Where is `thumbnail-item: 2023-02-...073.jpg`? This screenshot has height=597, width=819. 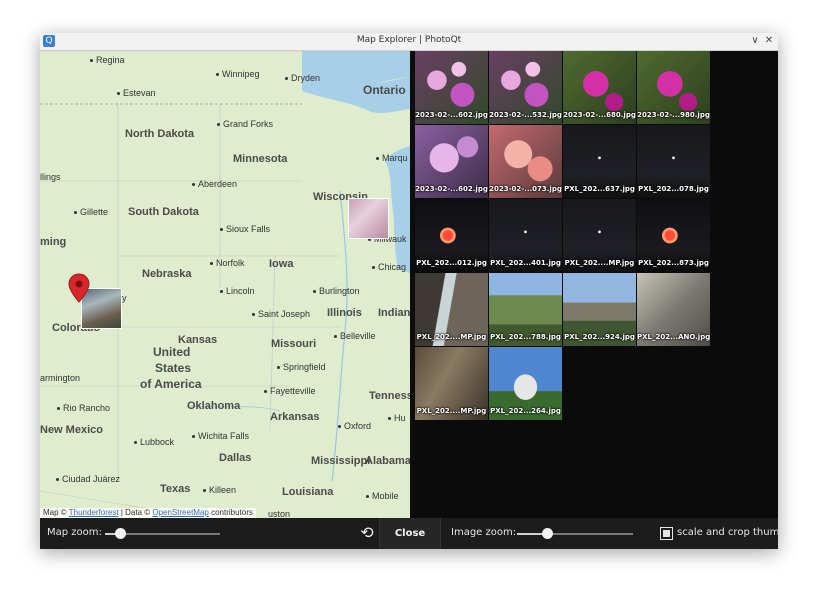
thumbnail-item: 2023-02-...073.jpg is located at coordinates (525, 161).